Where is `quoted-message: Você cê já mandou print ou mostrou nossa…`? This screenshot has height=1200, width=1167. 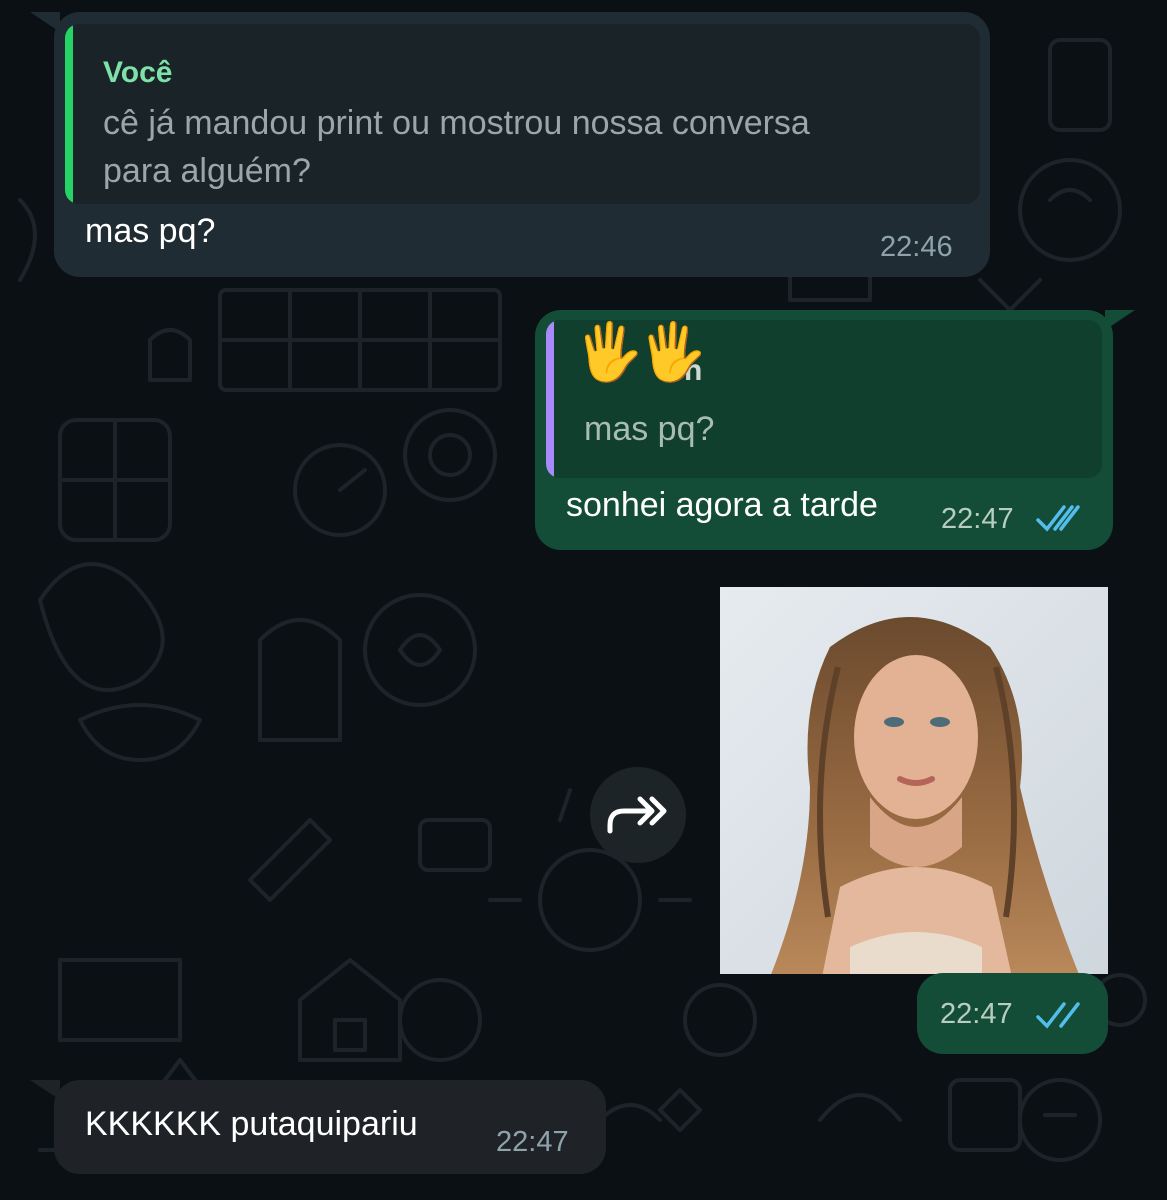 quoted-message: Você cê já mandou print ou mostrou nossa… is located at coordinates (522, 114).